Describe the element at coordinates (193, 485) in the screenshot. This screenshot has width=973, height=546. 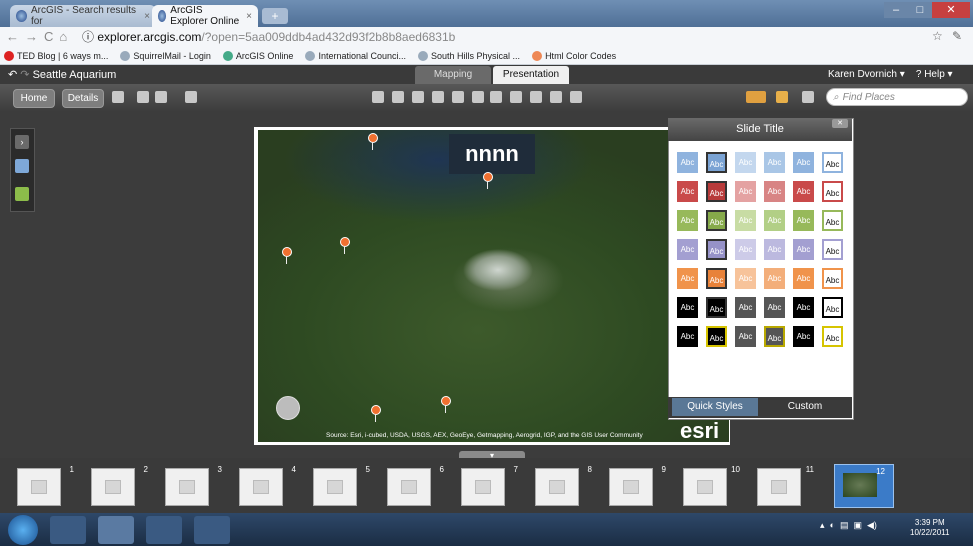
I see `slide-thumbnail: 3` at that location.